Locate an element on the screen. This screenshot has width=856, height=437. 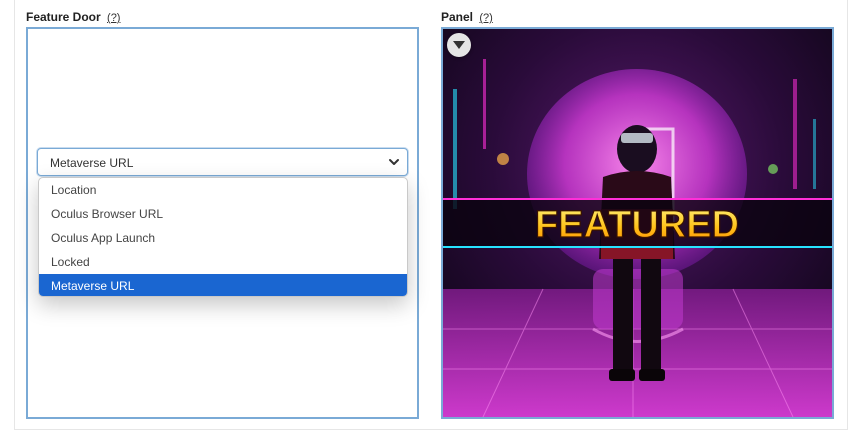
feature-door-help-link: (?) is located at coordinates (113, 18).